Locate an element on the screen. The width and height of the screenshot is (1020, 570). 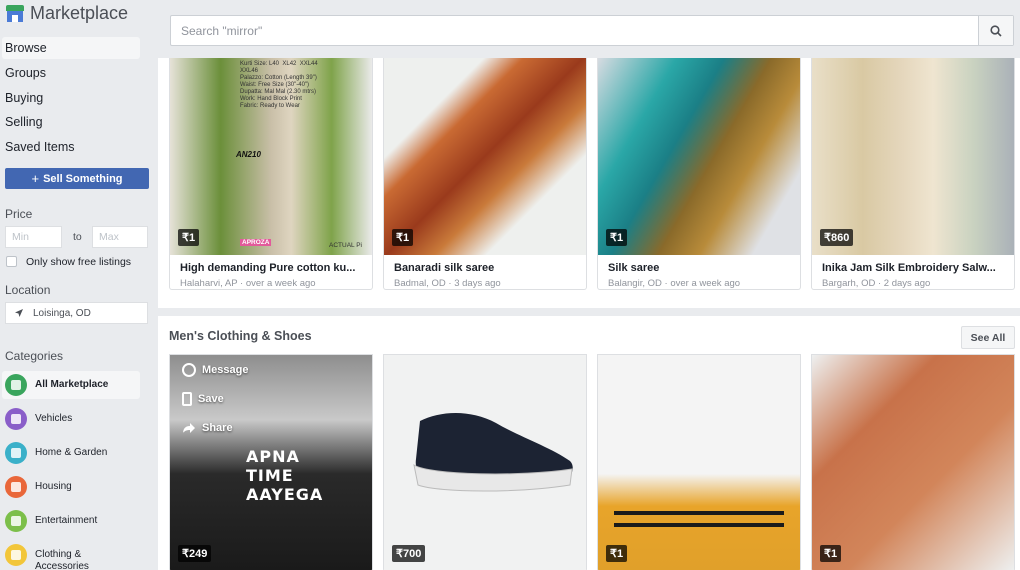
messenger-icon is located at coordinates (189, 370).